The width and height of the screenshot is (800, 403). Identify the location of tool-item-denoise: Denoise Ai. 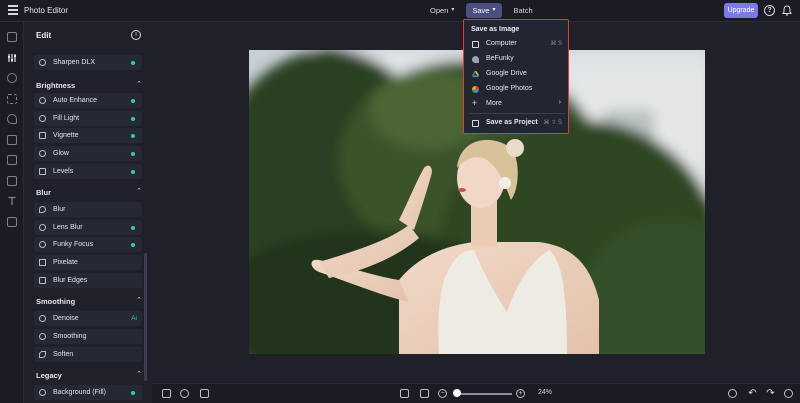
(88, 318).